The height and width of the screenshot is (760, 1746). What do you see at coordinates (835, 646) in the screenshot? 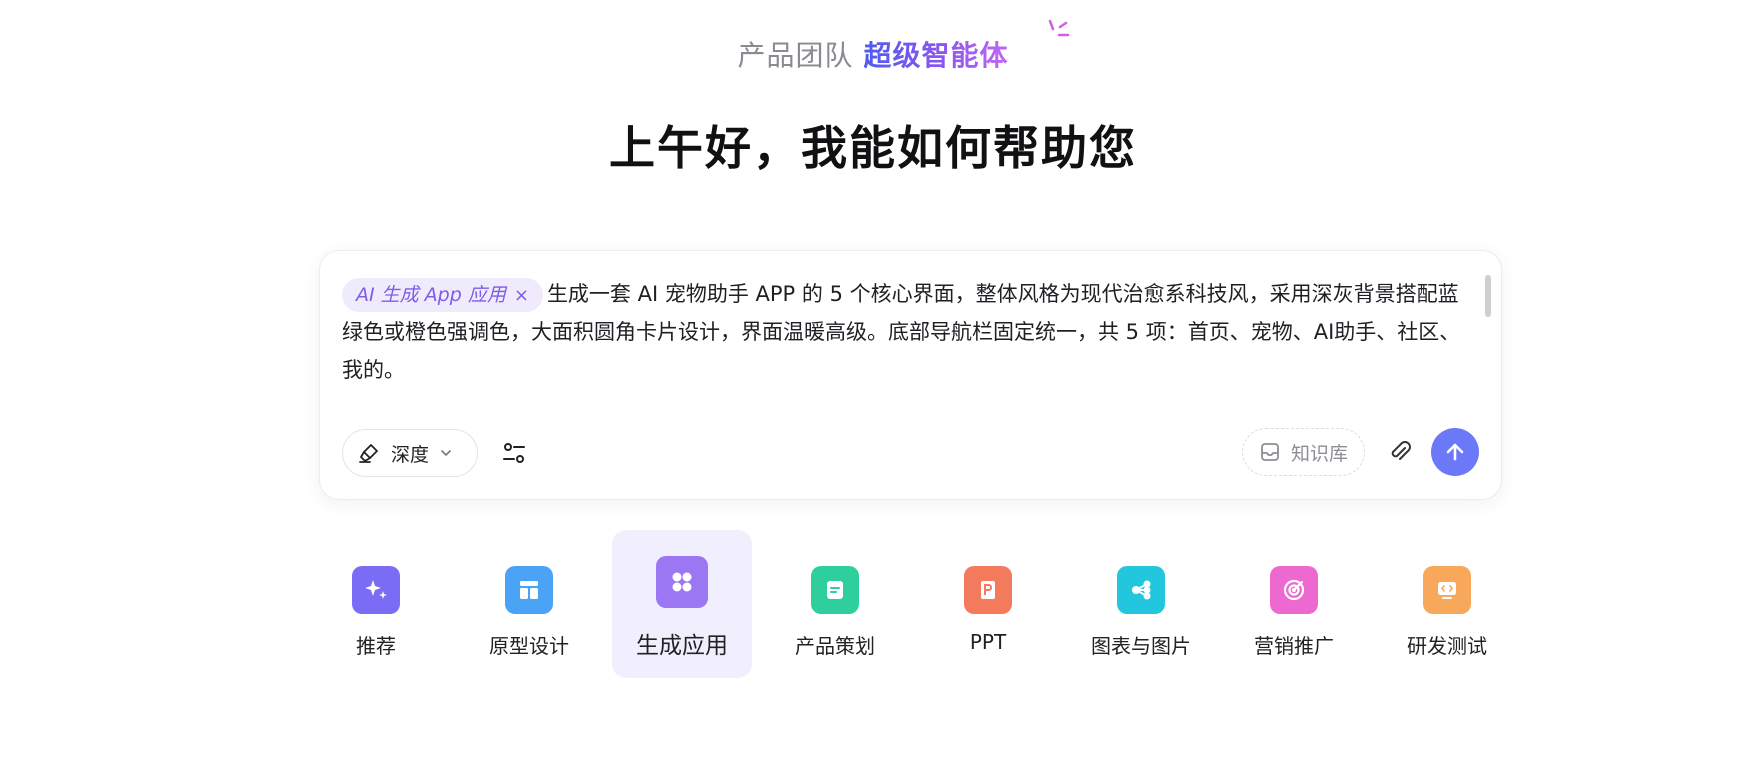
I see `tab-label: 产品策划` at bounding box center [835, 646].